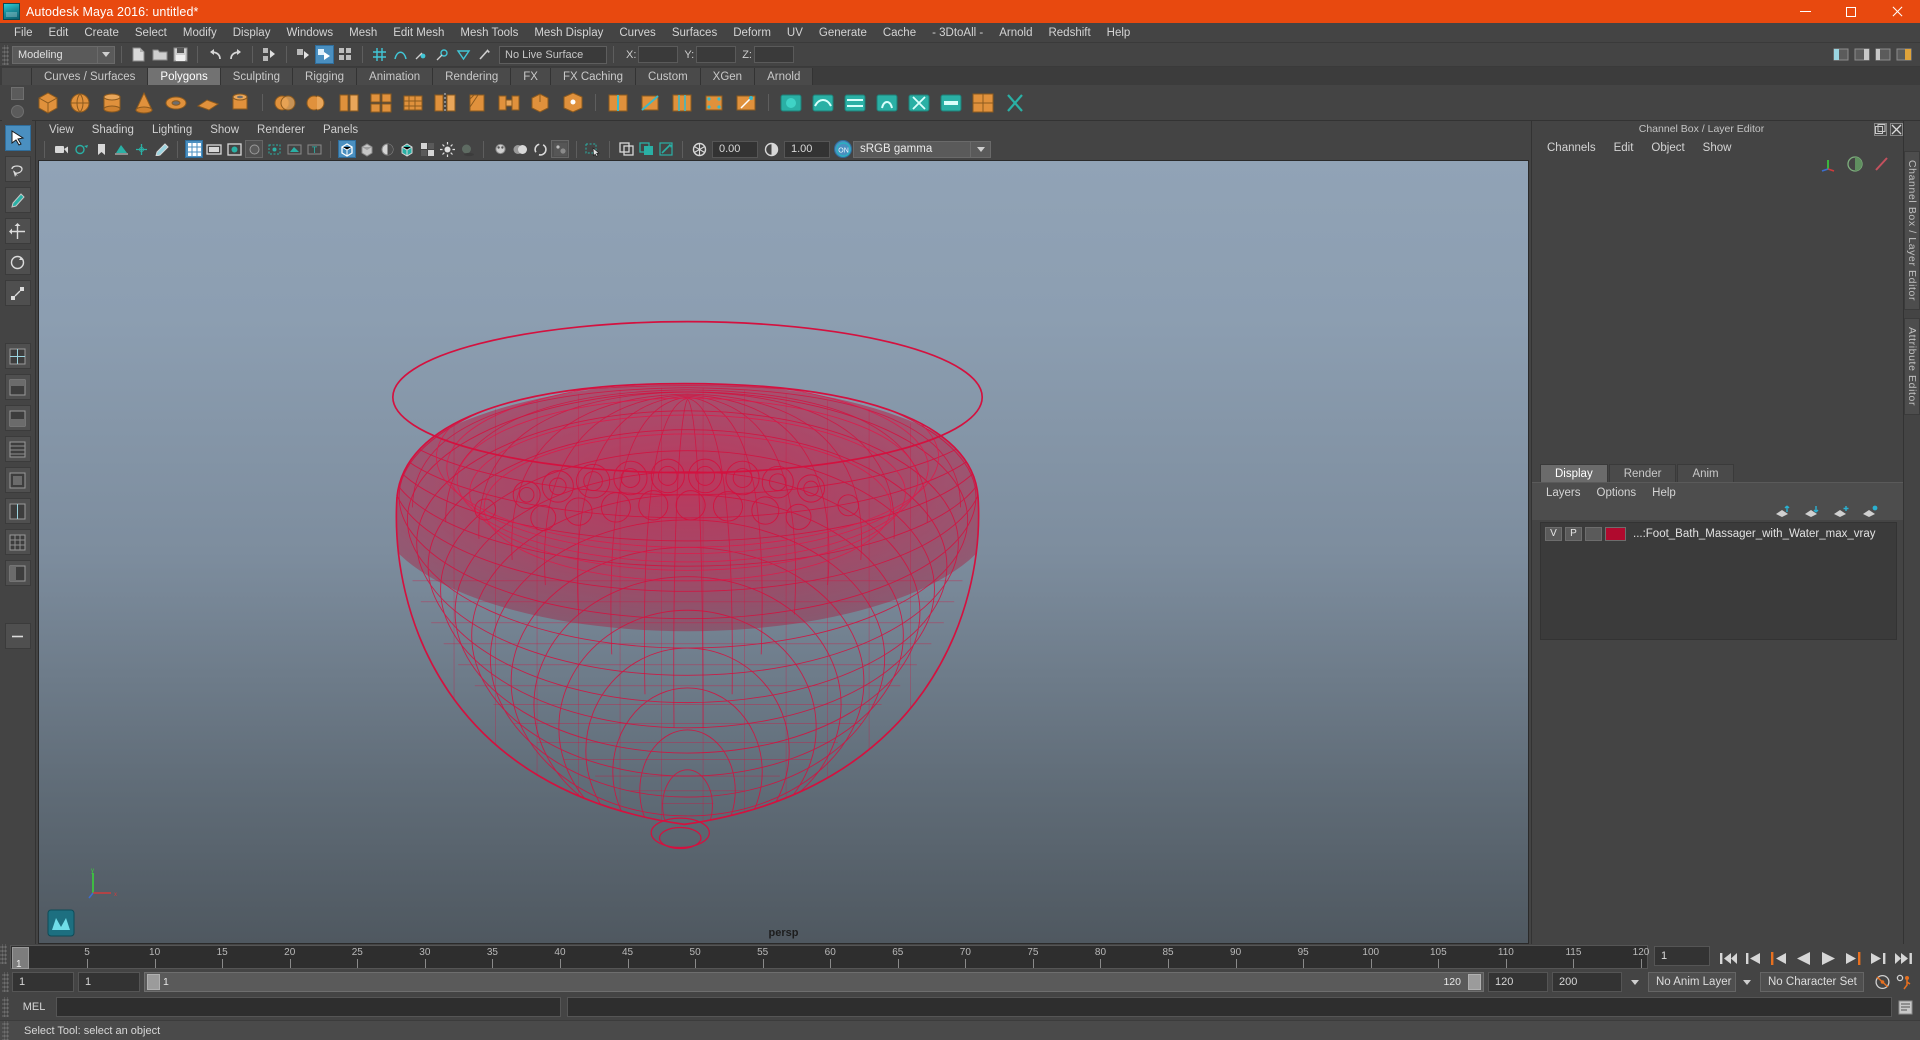  What do you see at coordinates (349, 103) in the screenshot?
I see `extract-icon` at bounding box center [349, 103].